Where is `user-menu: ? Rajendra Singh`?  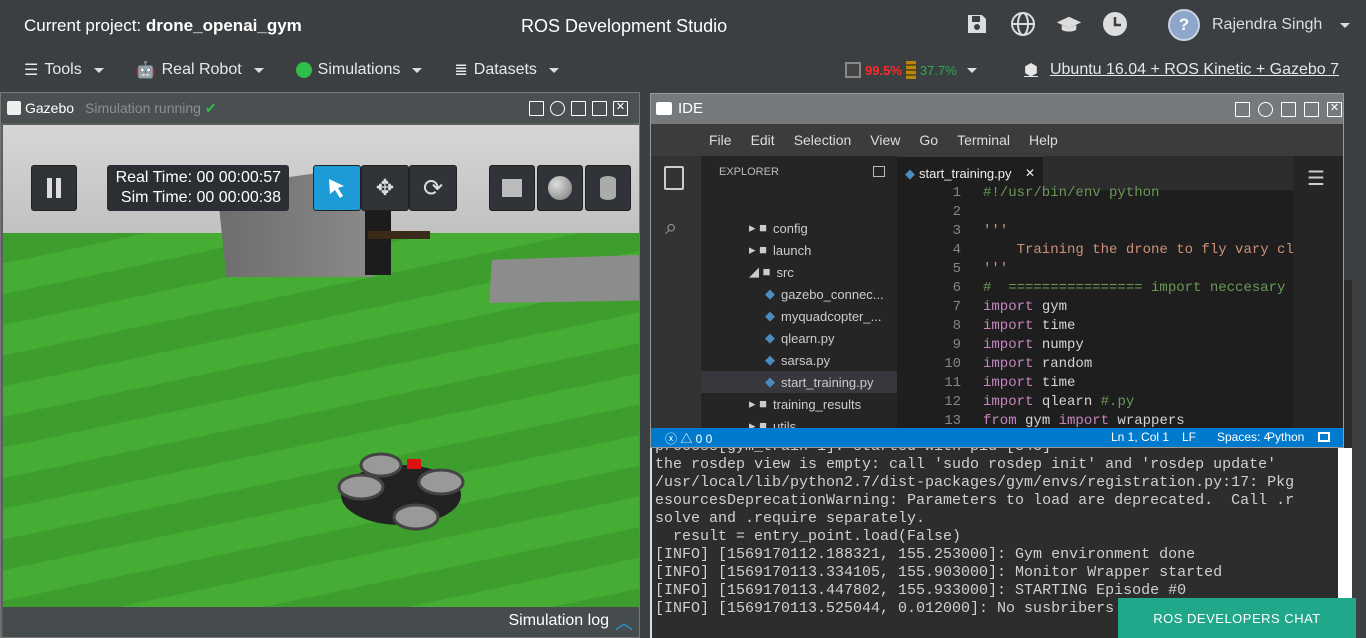
user-menu: ? Rajendra Singh is located at coordinates (1259, 25).